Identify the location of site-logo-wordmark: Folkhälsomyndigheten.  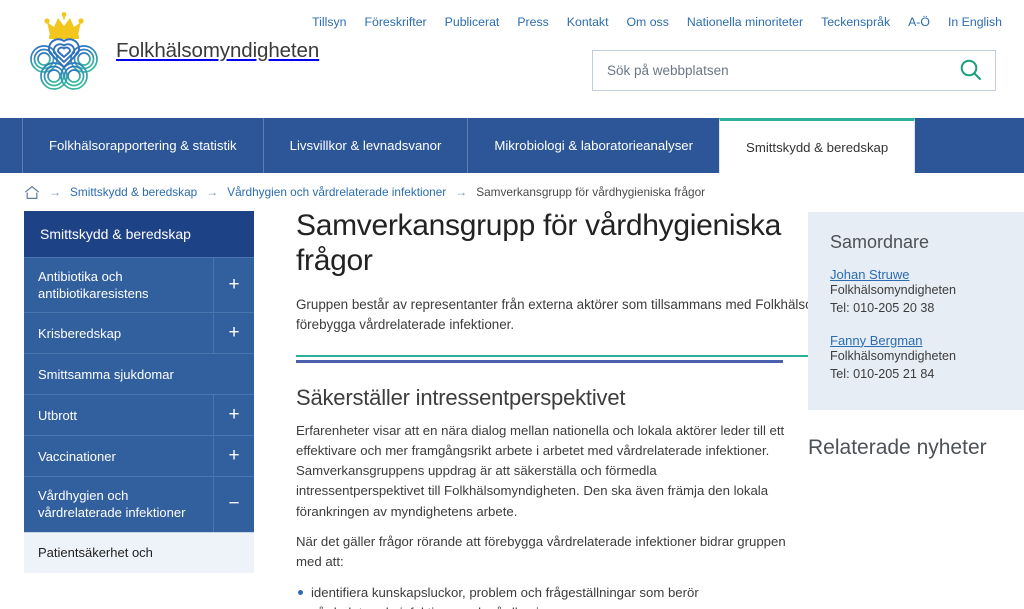
(218, 50).